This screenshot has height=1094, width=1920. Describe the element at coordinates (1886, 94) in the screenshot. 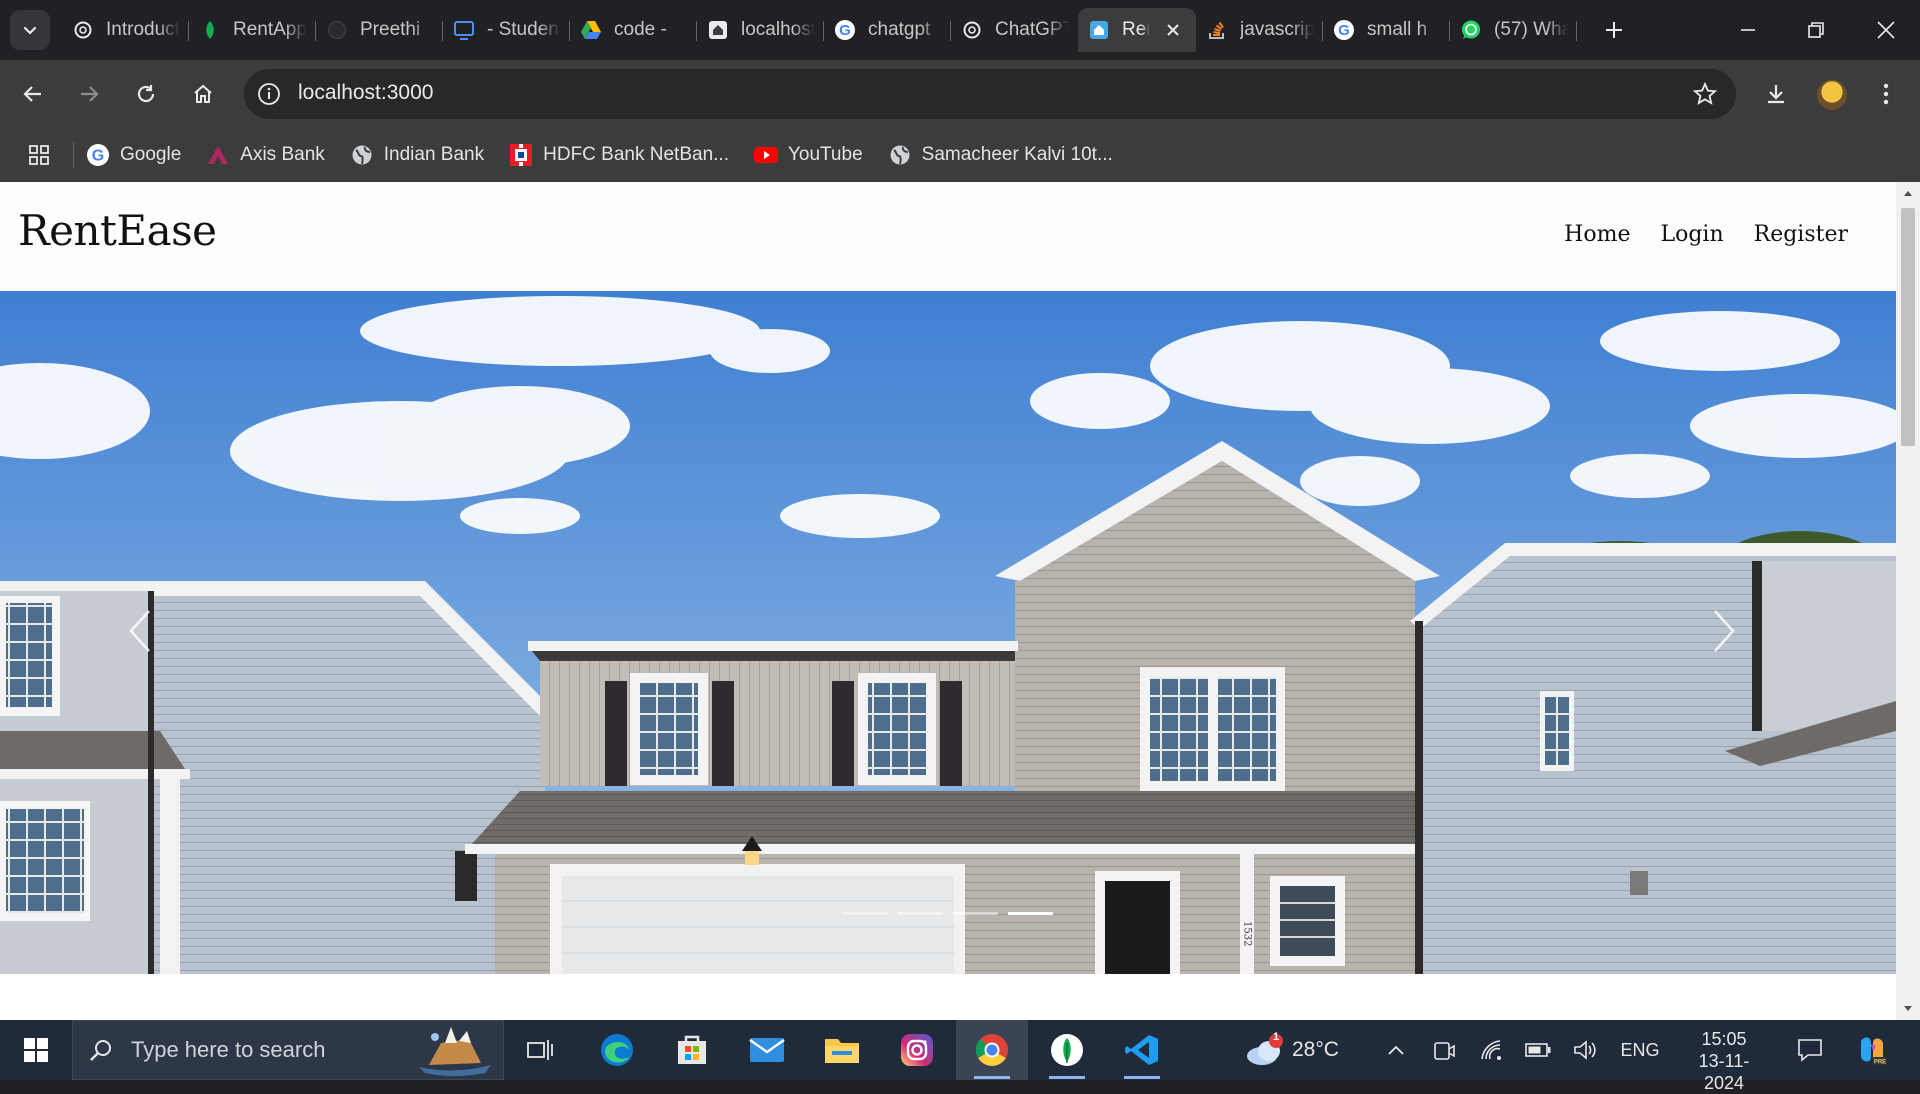

I see `chrome-menu-button` at that location.